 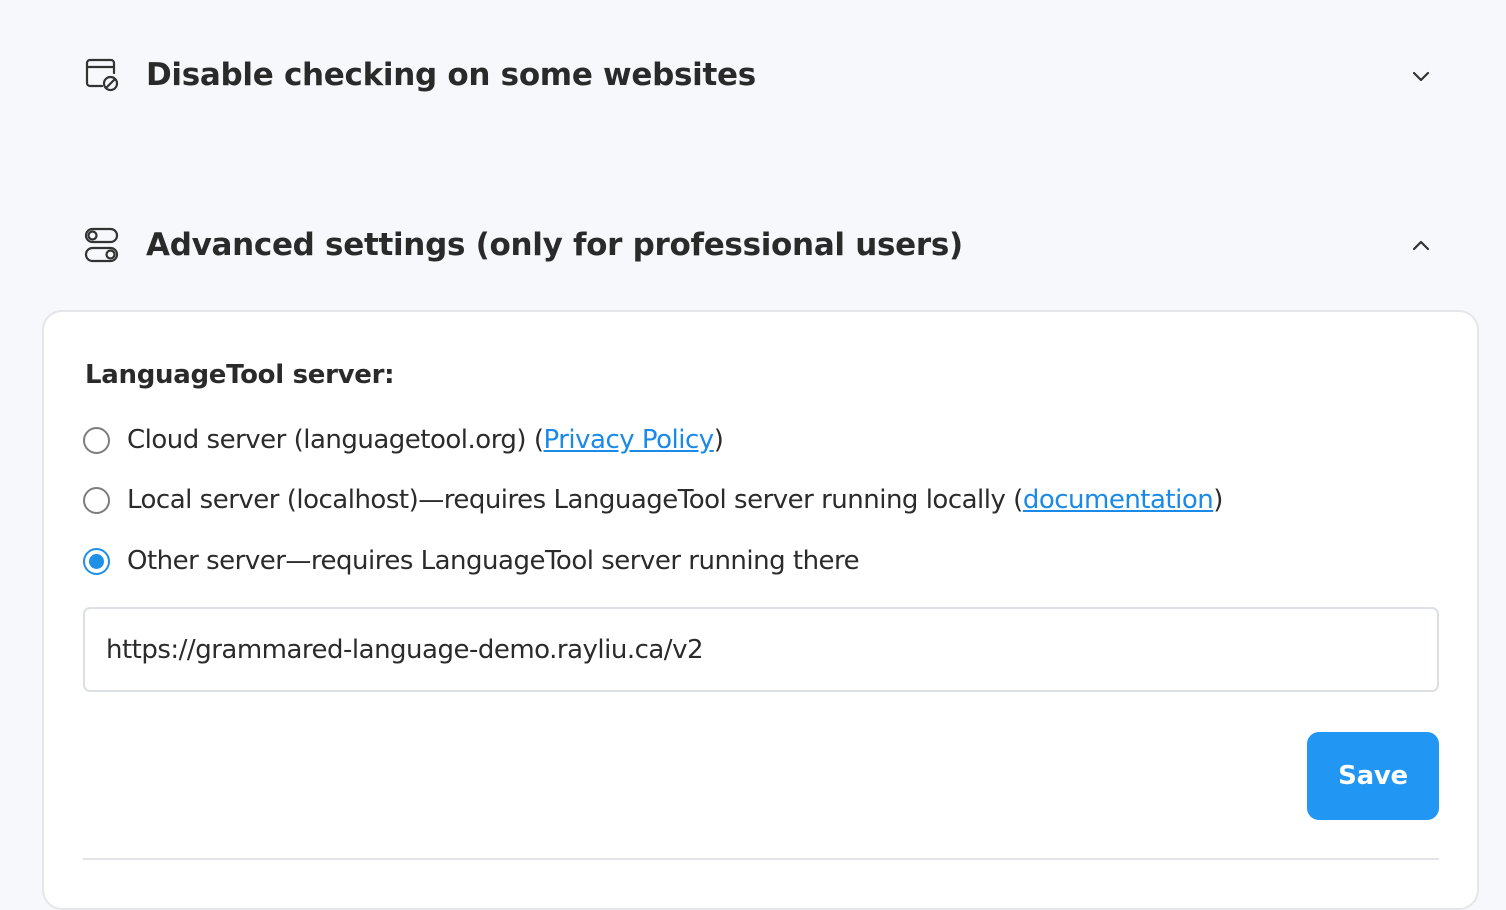 I want to click on chevron-up-icon, so click(x=1421, y=246).